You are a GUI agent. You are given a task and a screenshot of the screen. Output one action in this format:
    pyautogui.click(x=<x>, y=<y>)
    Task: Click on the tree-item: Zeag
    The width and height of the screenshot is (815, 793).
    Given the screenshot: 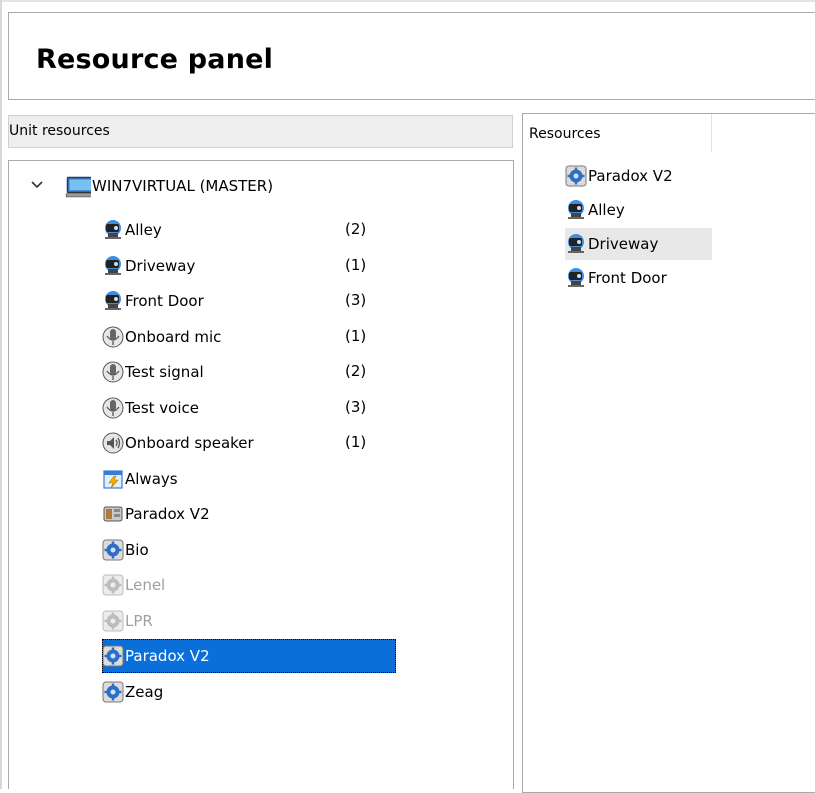 What is the action you would take?
    pyautogui.click(x=132, y=692)
    